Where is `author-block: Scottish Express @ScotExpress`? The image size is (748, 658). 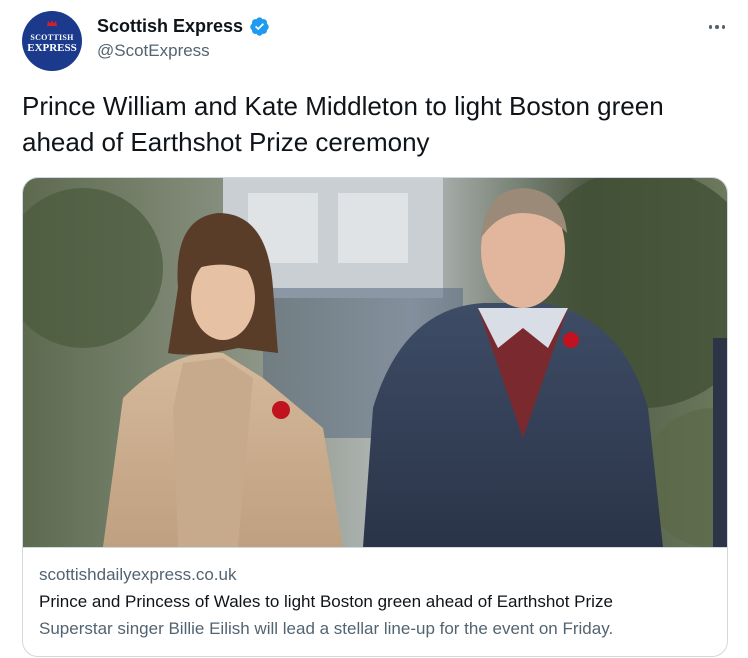 author-block: Scottish Express @ScotExpress is located at coordinates (183, 37).